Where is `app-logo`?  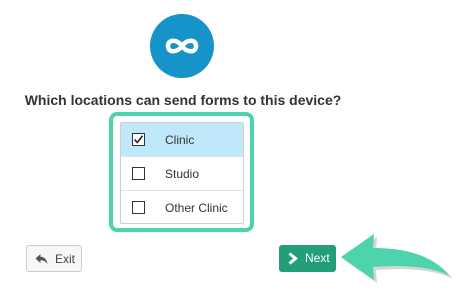
app-logo is located at coordinates (182, 46).